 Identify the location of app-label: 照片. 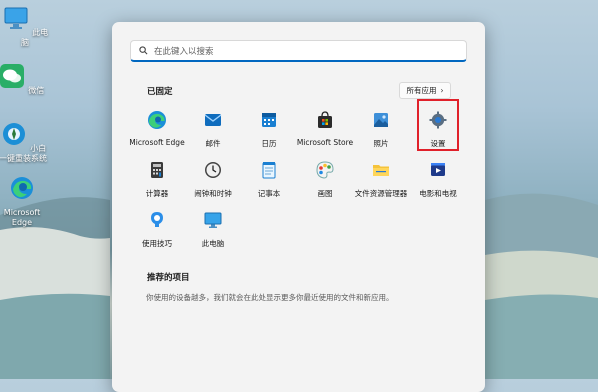
(381, 143).